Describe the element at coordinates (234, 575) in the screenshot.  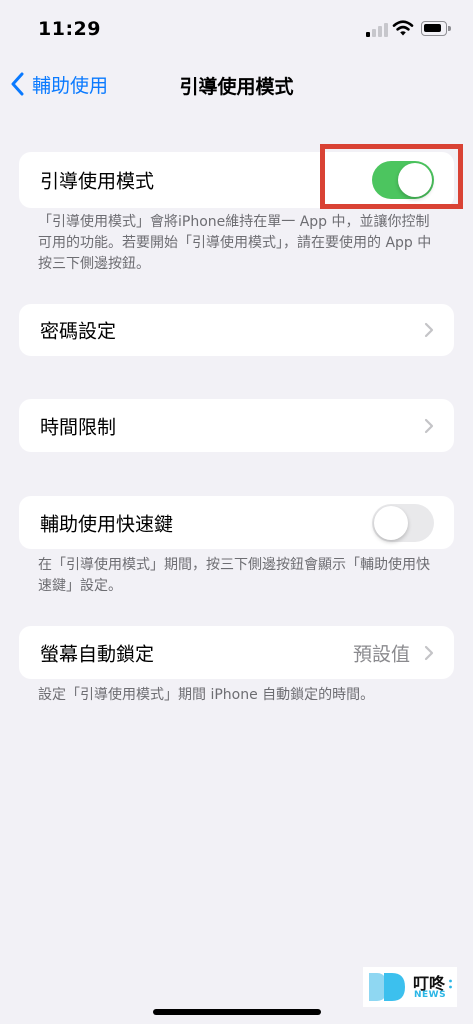
I see `shortcut-note: 在「引導使用模式」期間，按三下側邊按鈕會顯示「輔助使用快速鍵」設定。` at that location.